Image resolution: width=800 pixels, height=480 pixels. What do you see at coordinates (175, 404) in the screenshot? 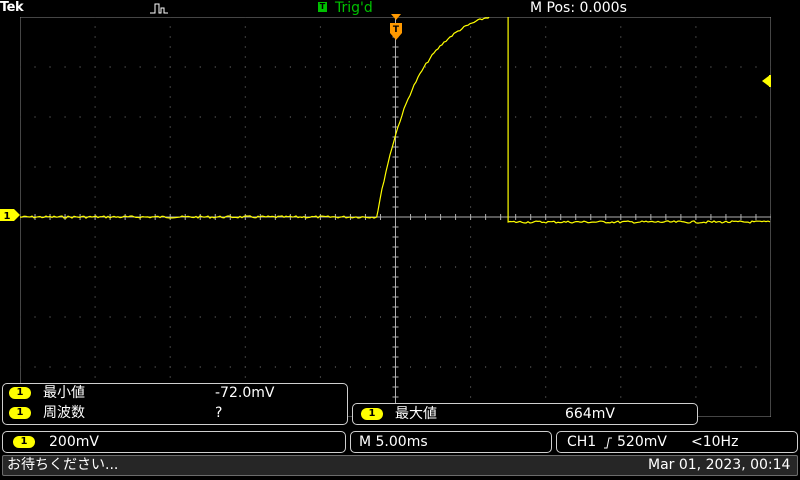
I see `measurement-panel-left: 1 最小値 -72.0mV 1 周波数 ?` at bounding box center [175, 404].